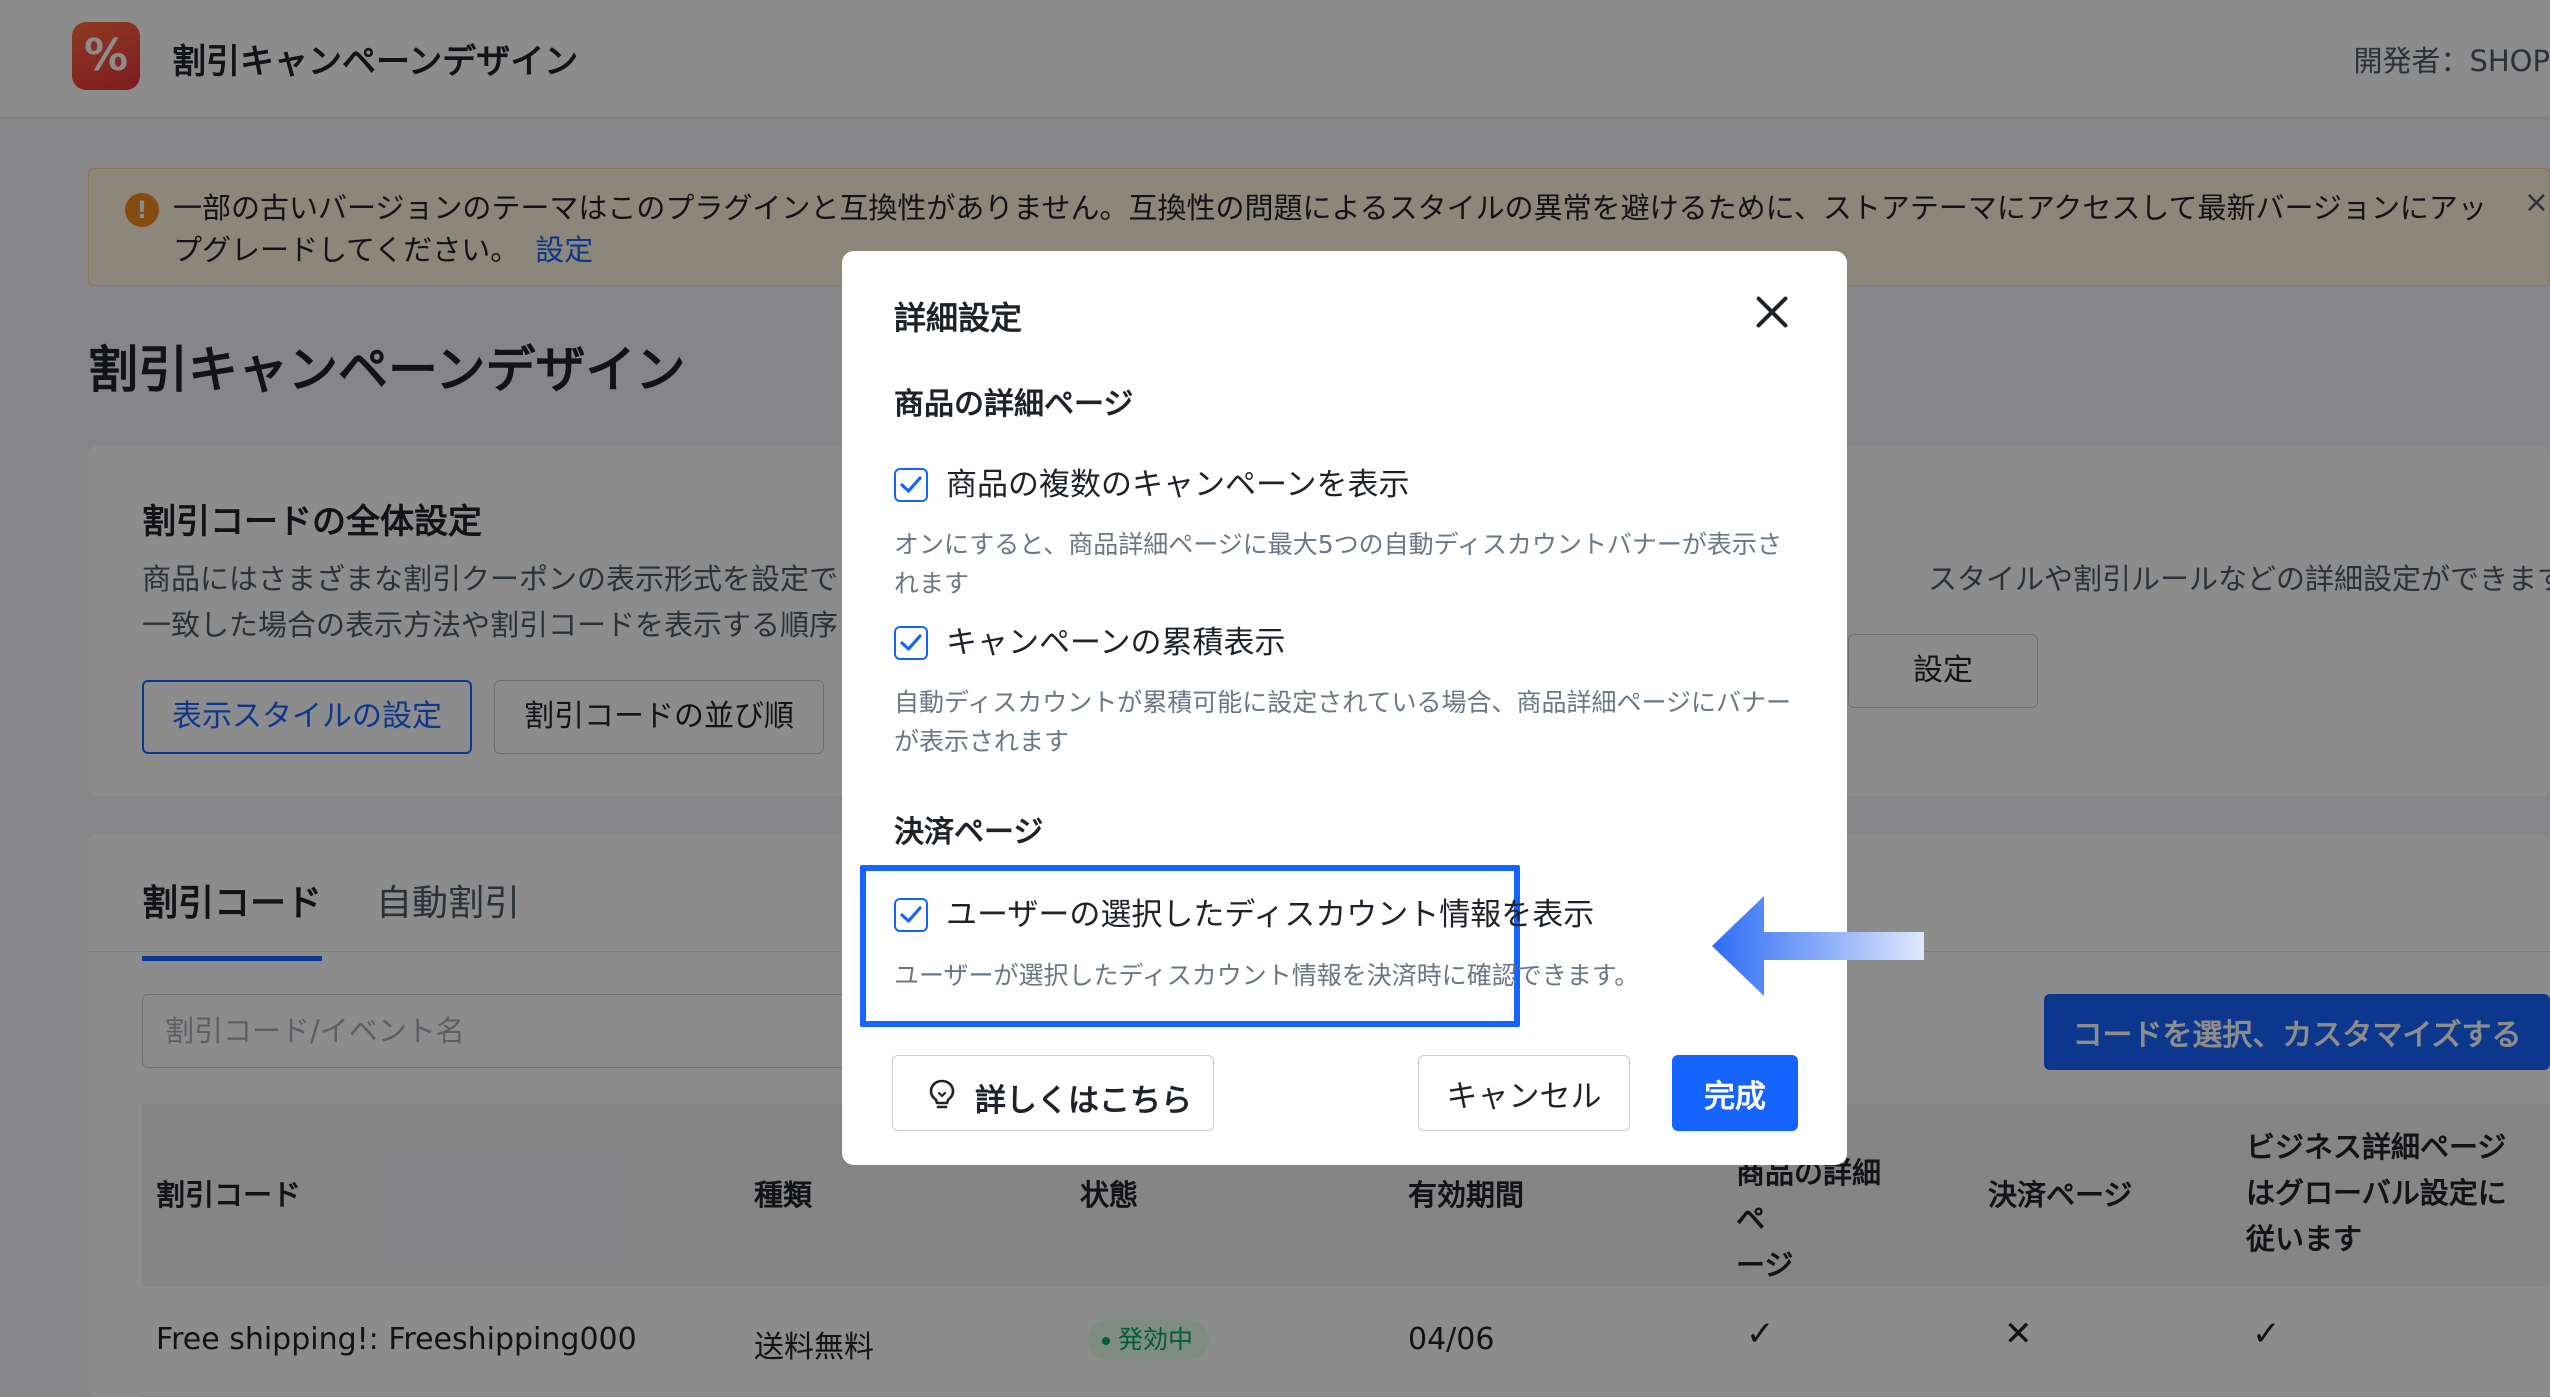  I want to click on cumulative-help-line-2: が表示されます, so click(982, 741).